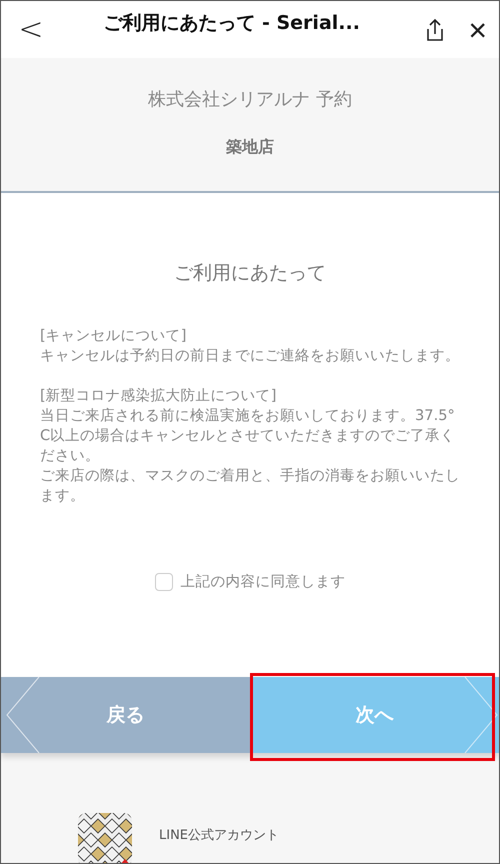 The width and height of the screenshot is (500, 864). Describe the element at coordinates (477, 30) in the screenshot. I see `close-button: ×` at that location.